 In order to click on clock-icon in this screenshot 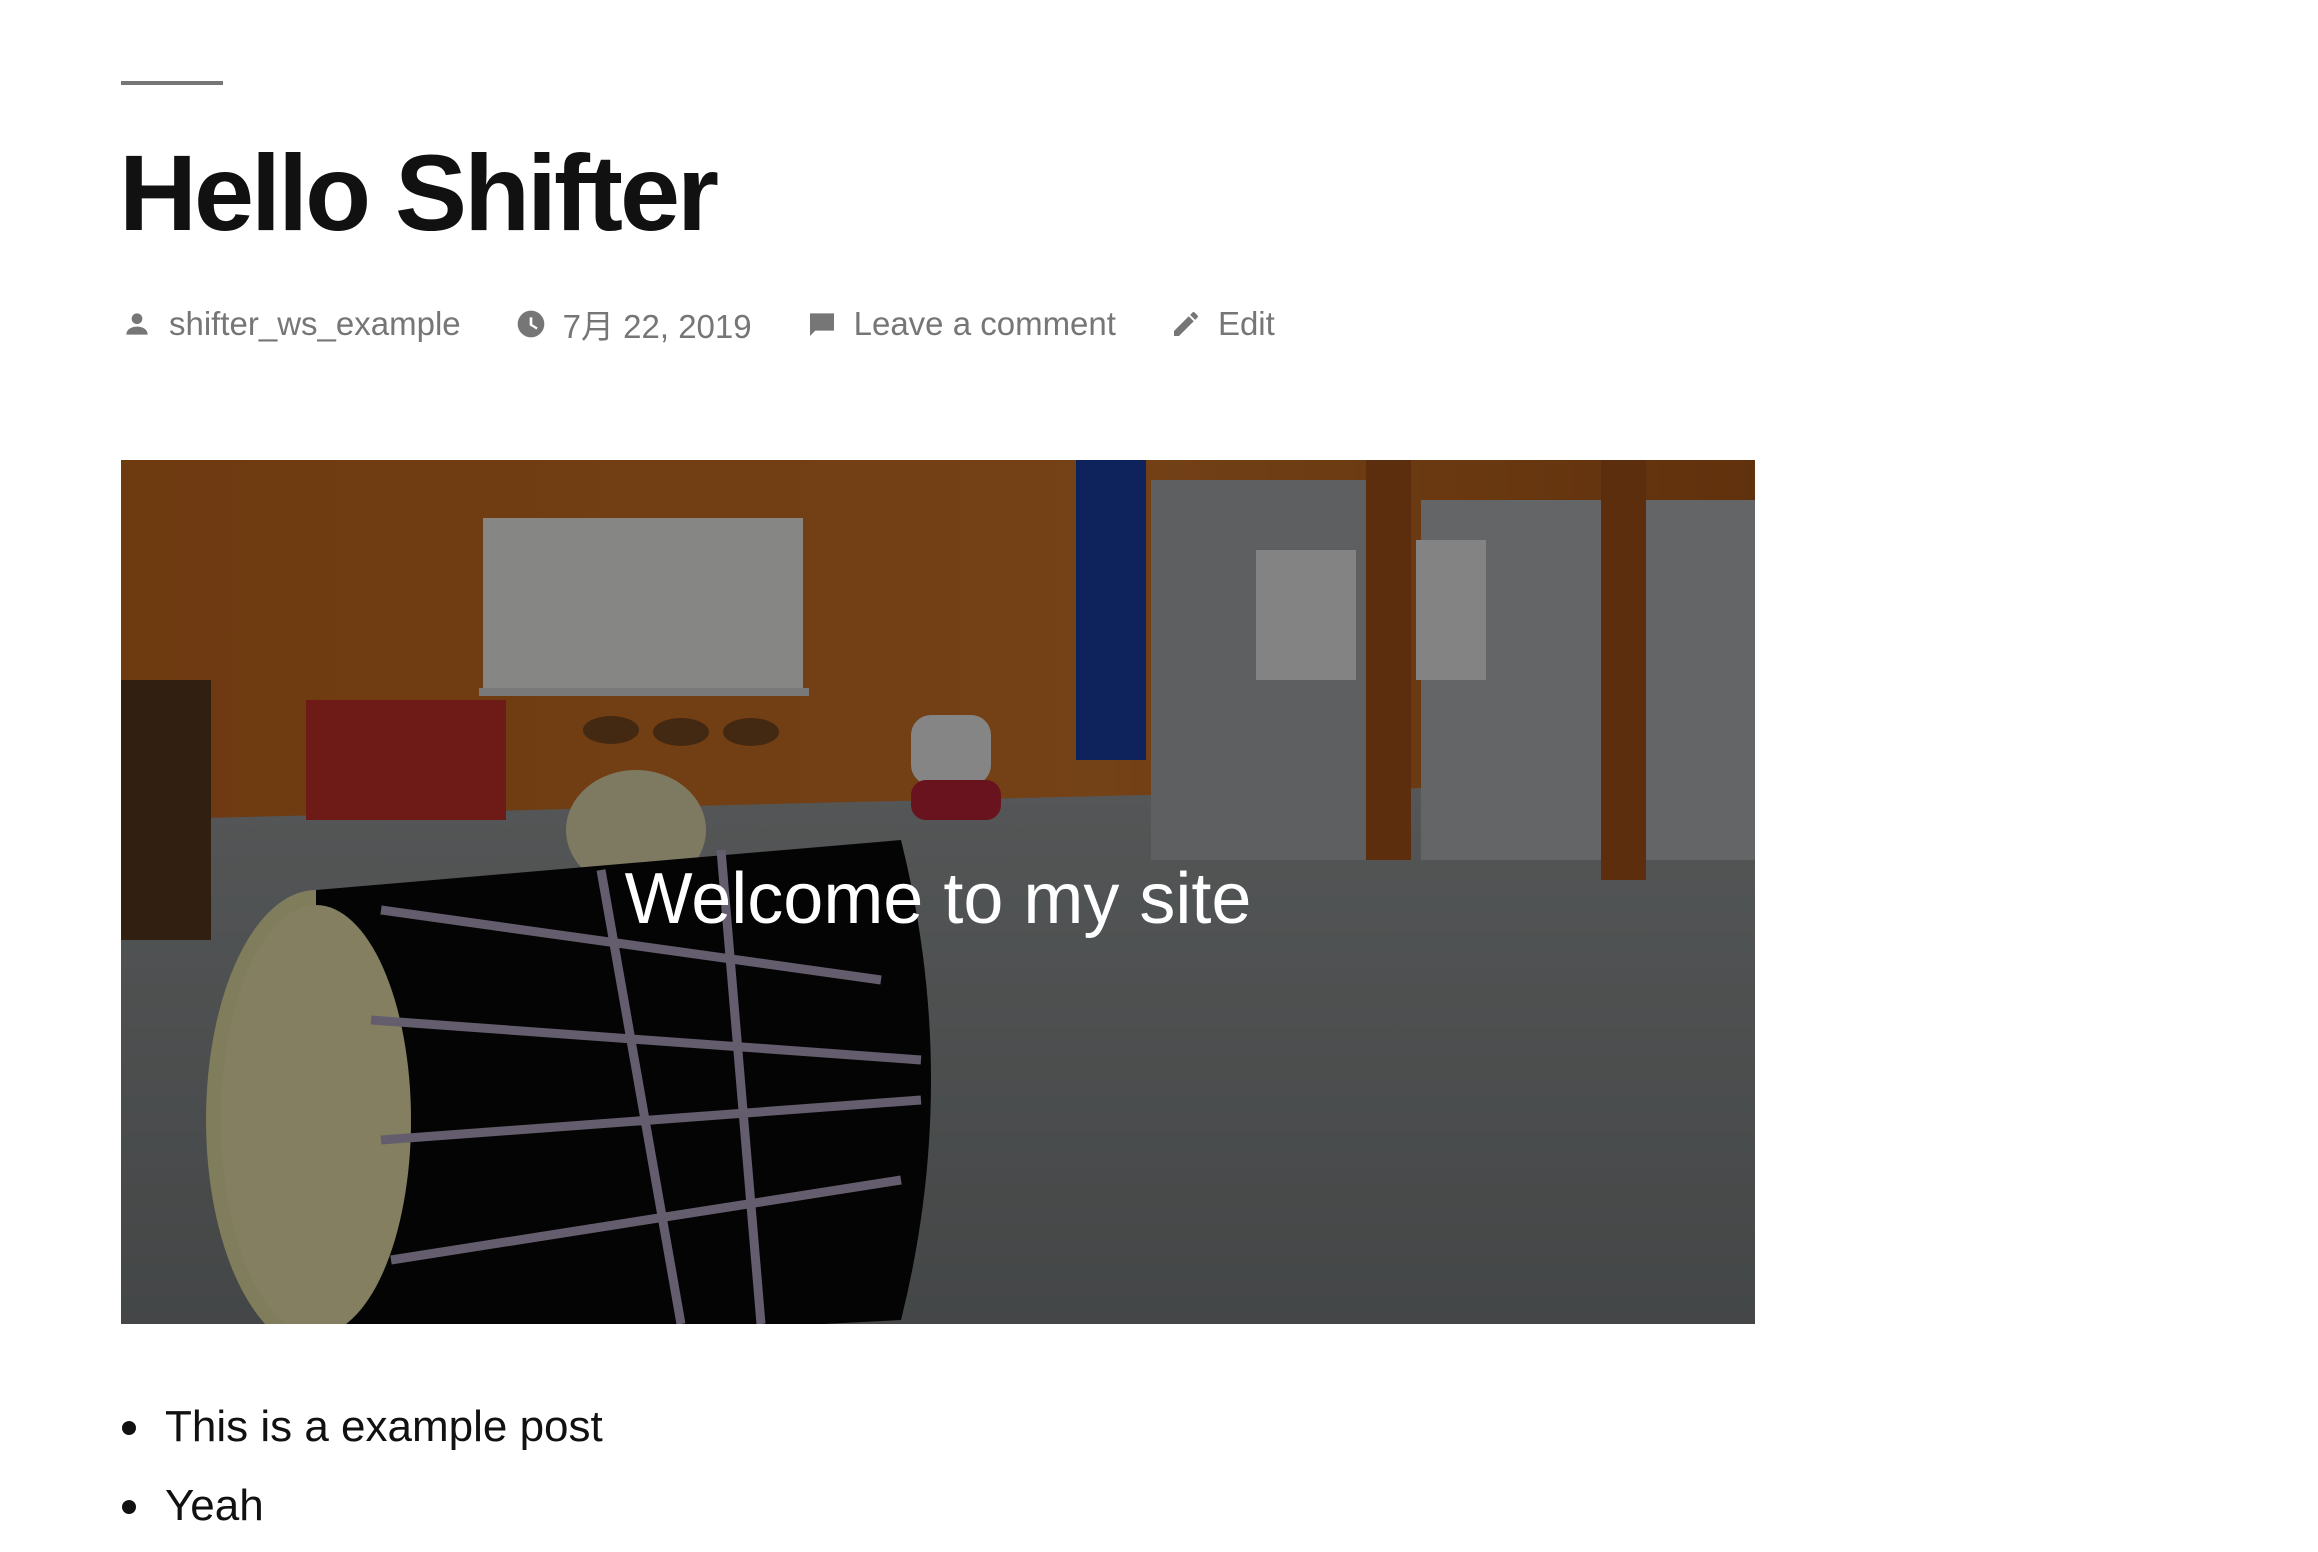, I will do `click(530, 324)`.